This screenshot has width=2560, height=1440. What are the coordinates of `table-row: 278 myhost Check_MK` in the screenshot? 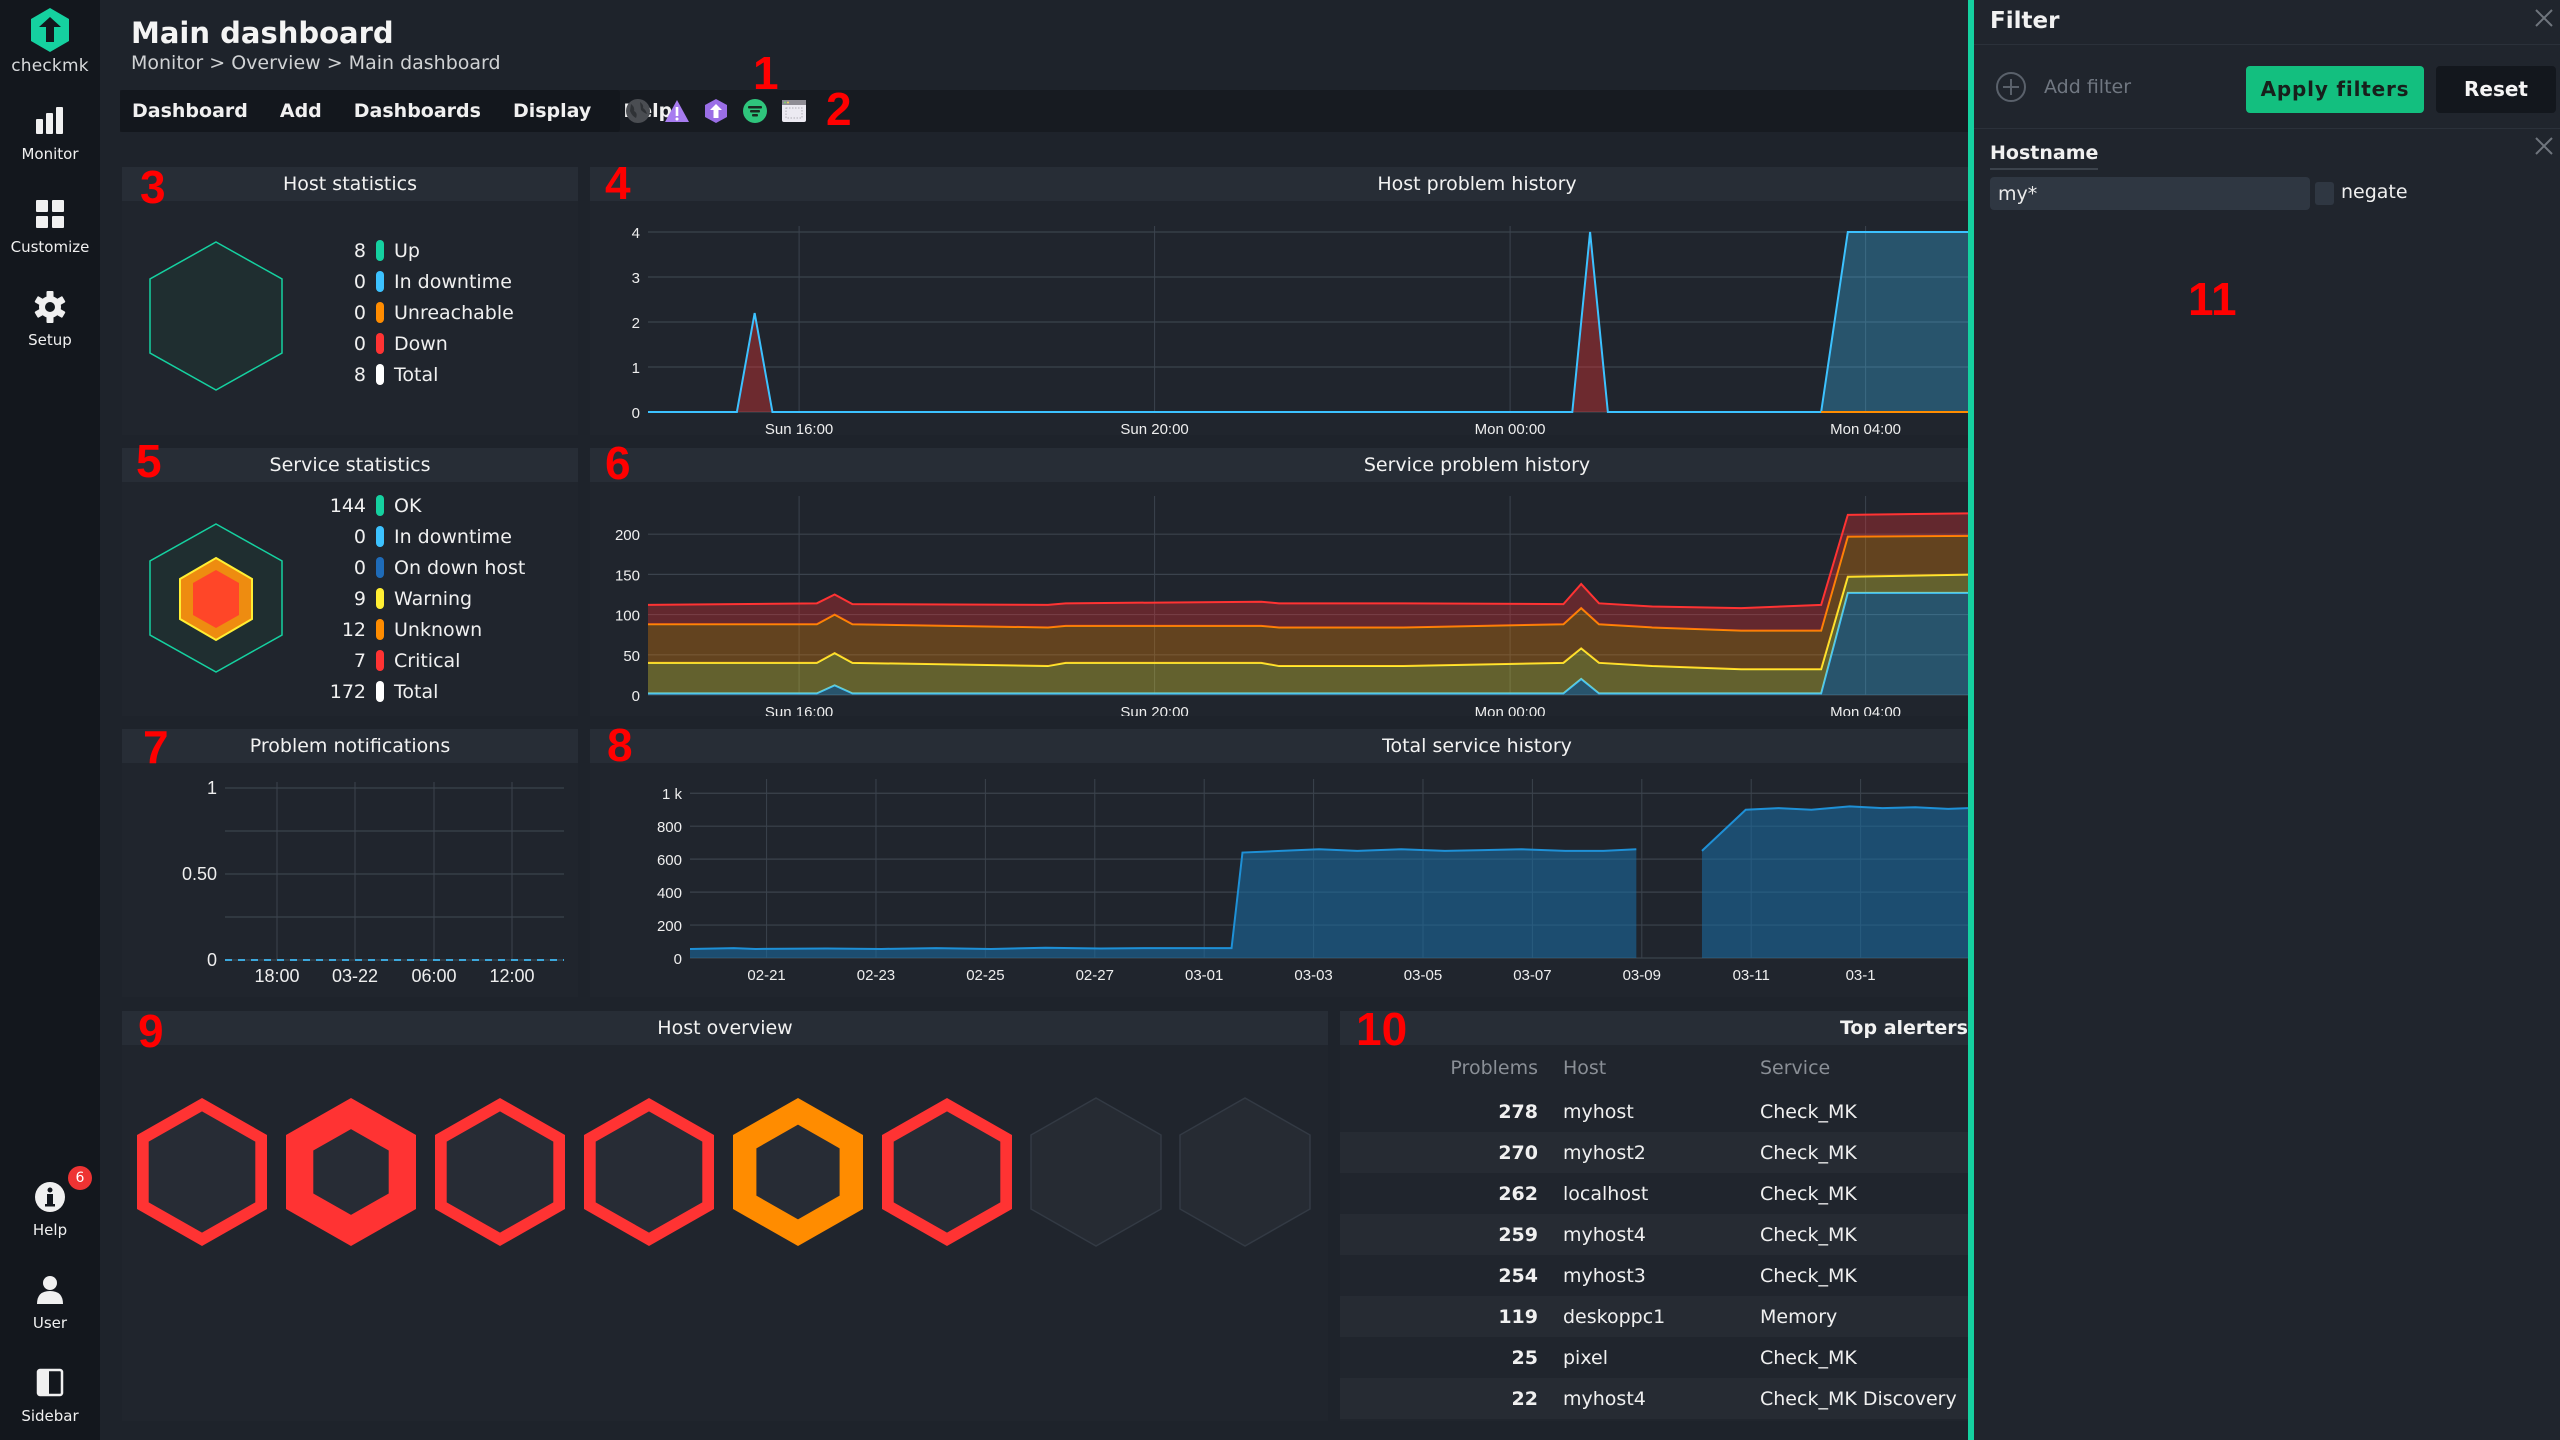 It's located at (1654, 1111).